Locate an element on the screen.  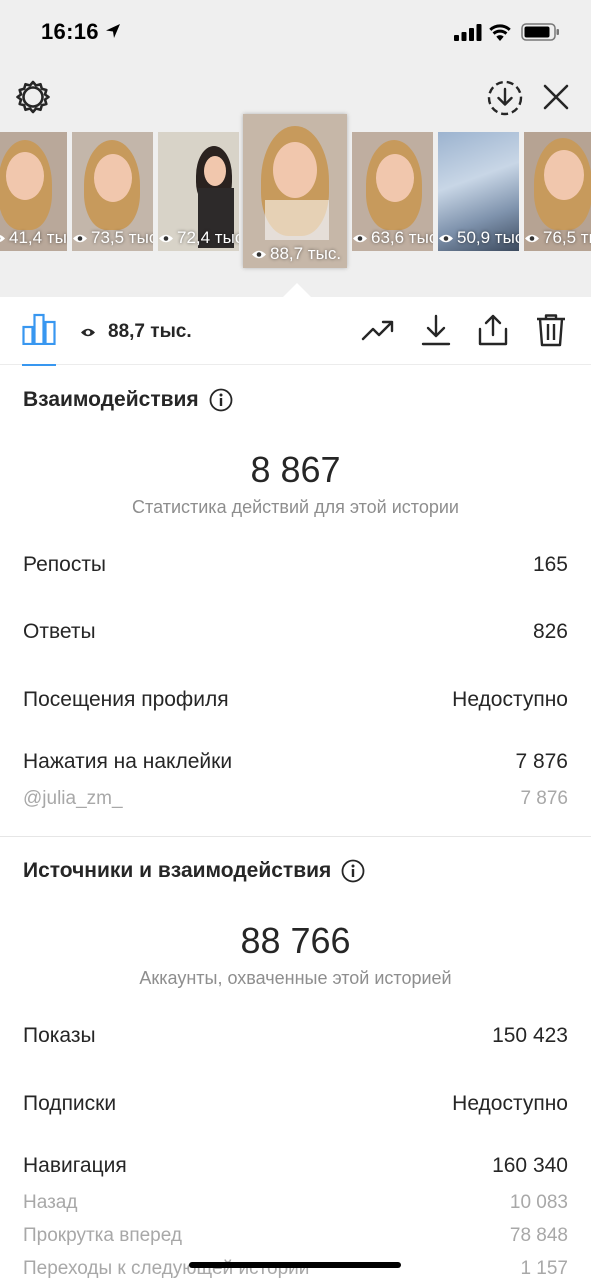
thumbnail-views: 41,4 тыс. is located at coordinates (38, 237).